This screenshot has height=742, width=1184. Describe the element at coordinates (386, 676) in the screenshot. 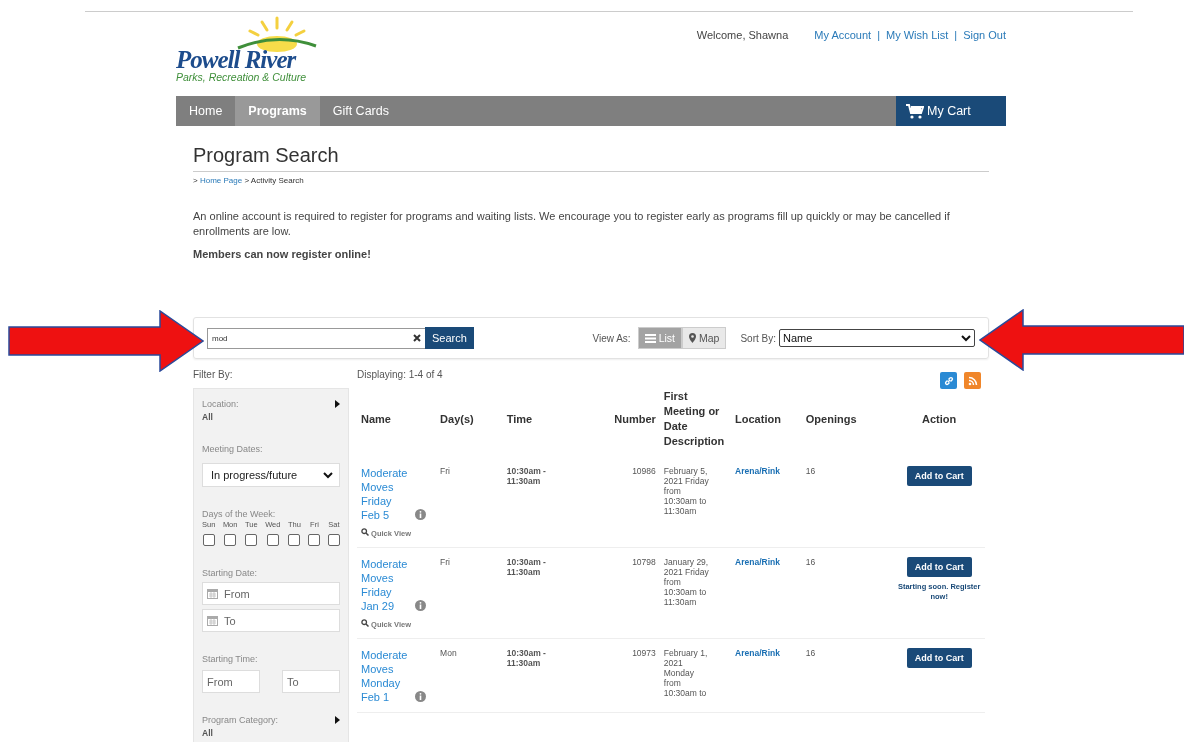

I see `program-link: Moderate Moves Monday Feb 1` at that location.